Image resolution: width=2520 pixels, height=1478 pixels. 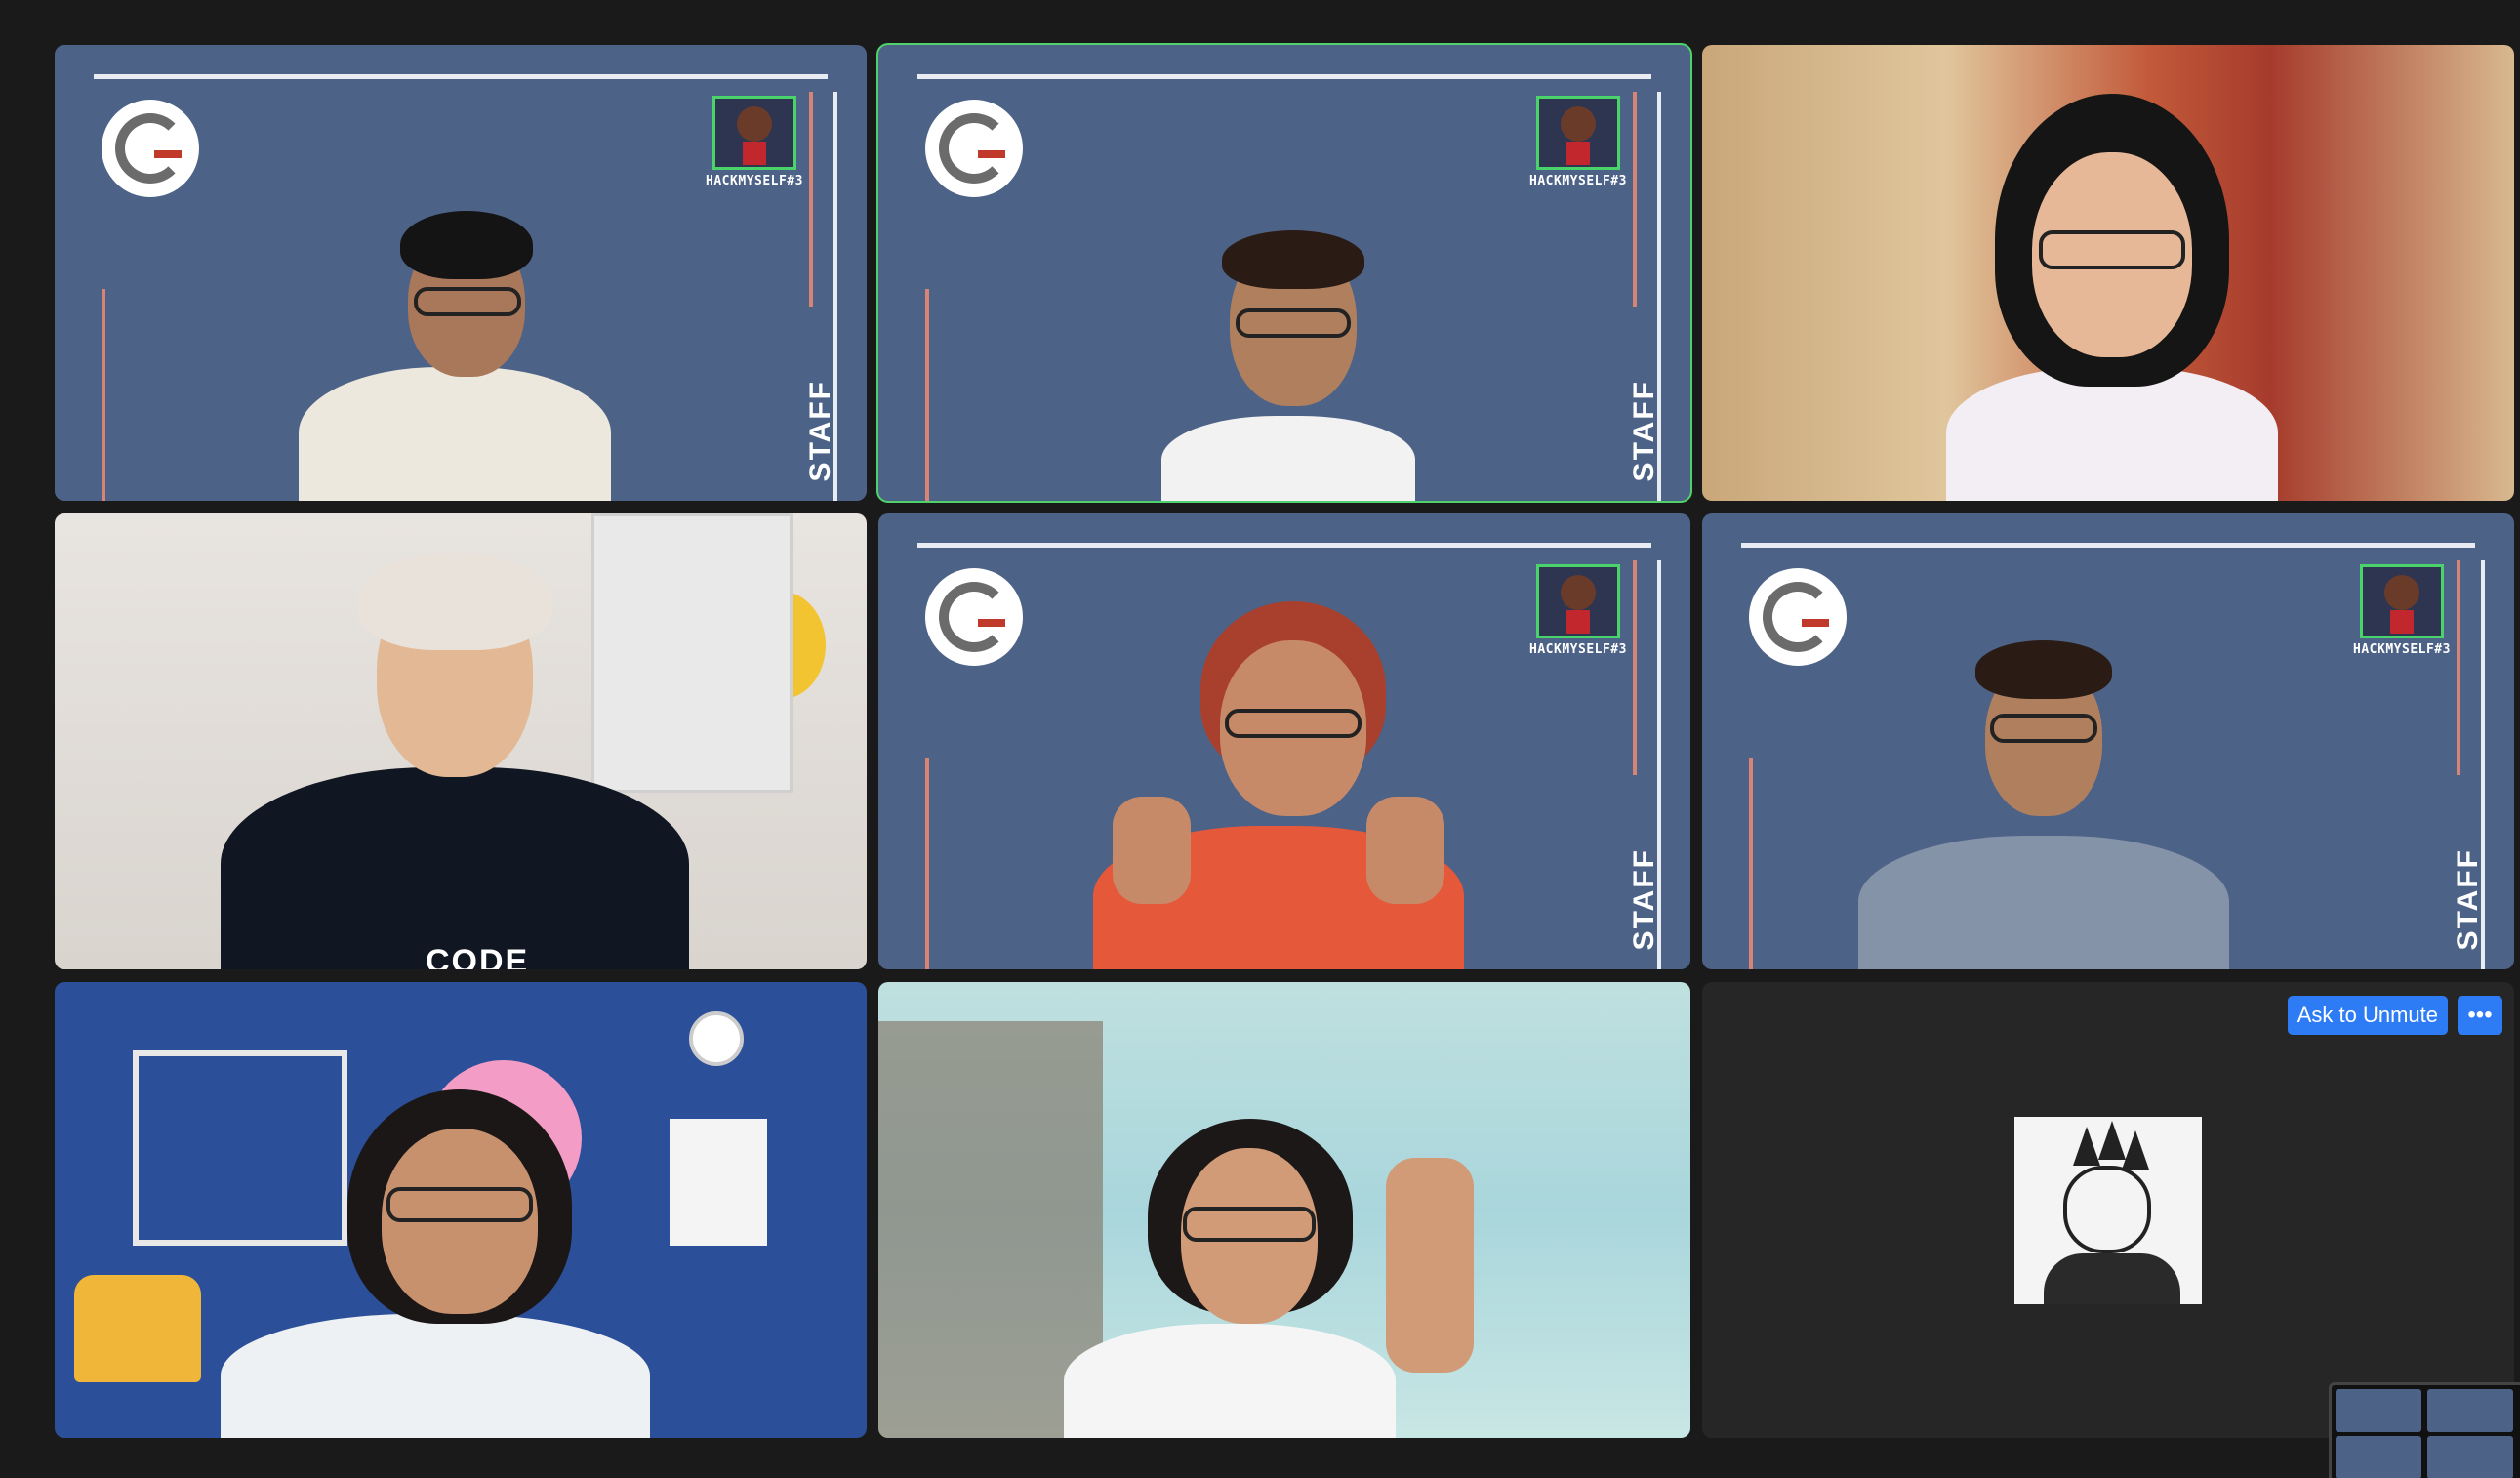 I want to click on avatar-face, so click(x=2107, y=1209).